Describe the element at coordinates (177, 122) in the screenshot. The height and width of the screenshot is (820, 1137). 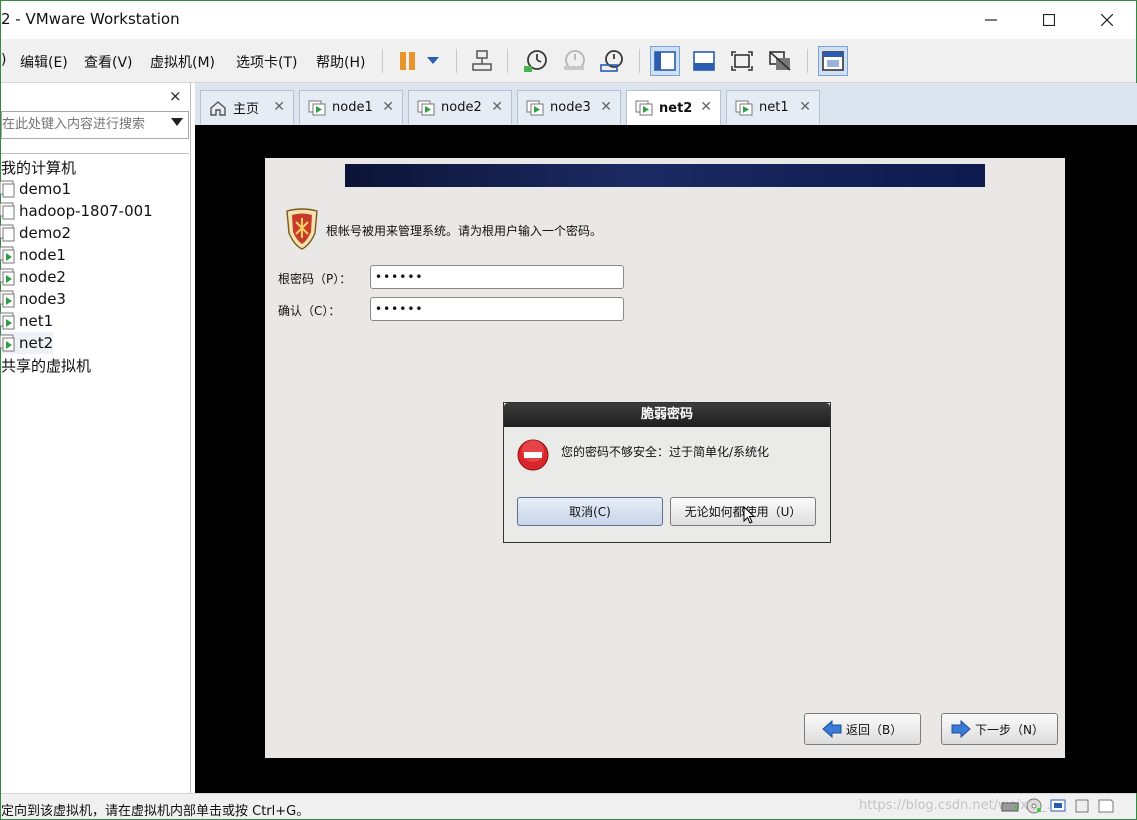
I see `search-dropdown-icon` at that location.